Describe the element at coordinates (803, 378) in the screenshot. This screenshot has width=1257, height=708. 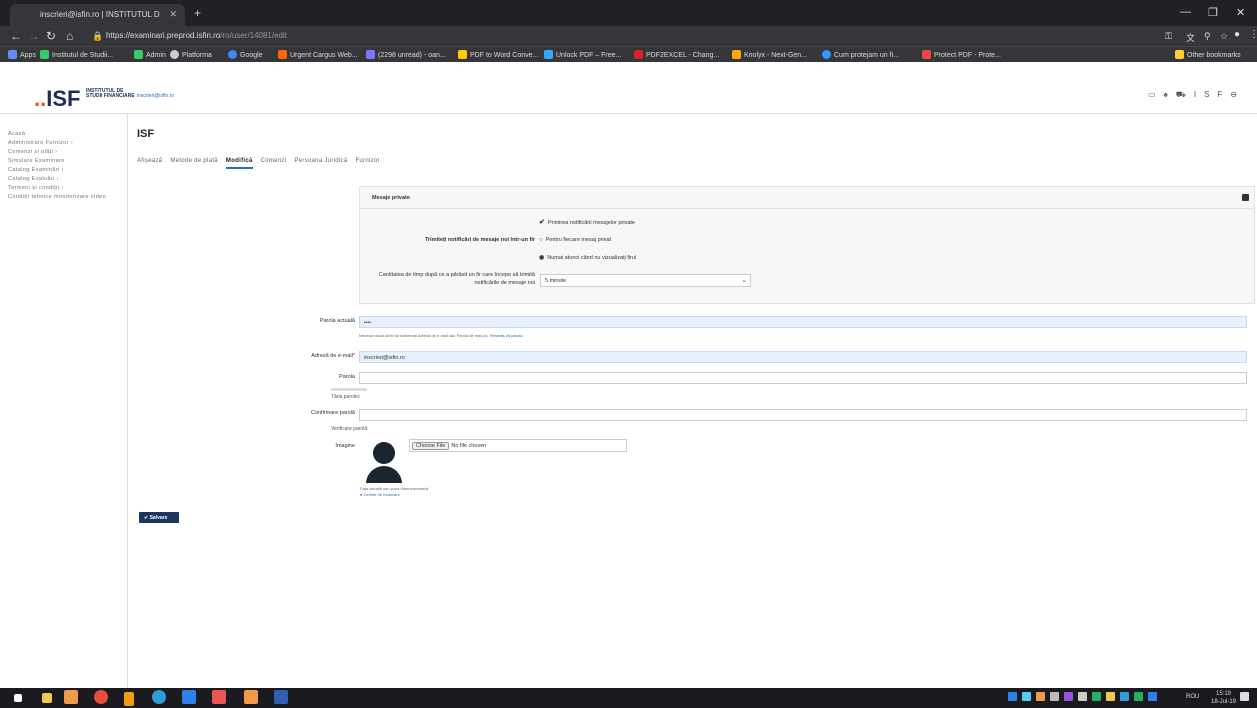
I see `password-field` at that location.